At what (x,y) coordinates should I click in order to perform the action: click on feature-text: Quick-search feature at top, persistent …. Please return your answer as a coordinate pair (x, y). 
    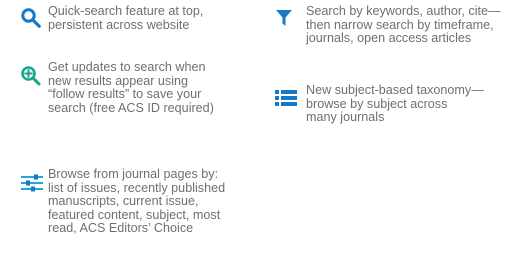
    Looking at the image, I should click on (126, 18).